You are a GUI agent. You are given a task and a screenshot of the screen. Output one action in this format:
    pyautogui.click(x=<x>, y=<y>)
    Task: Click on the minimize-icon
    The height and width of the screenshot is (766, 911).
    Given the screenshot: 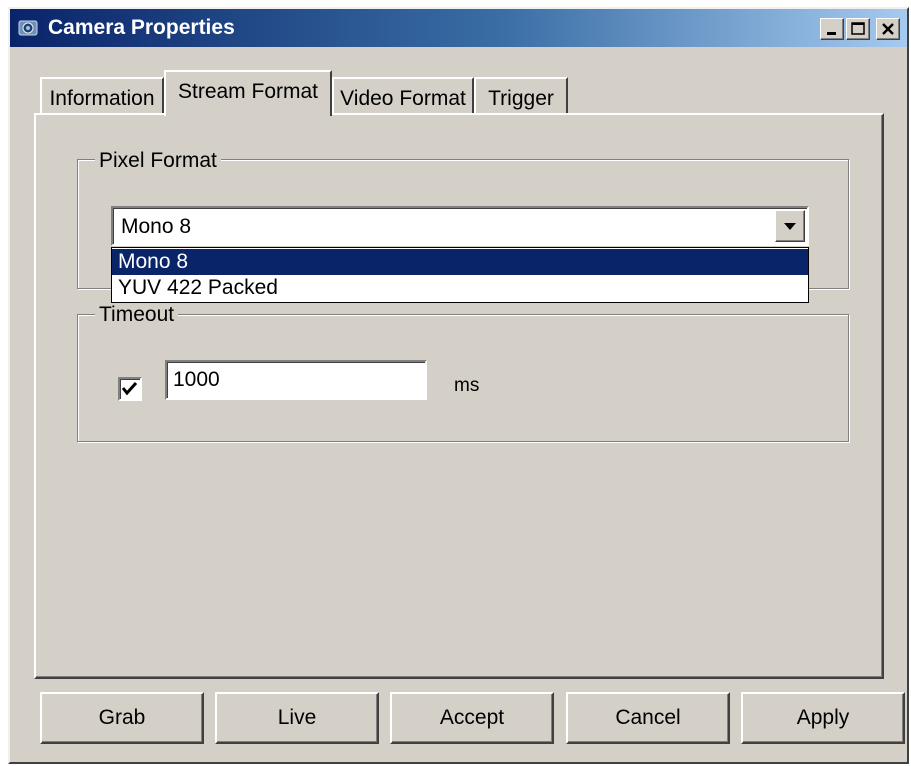 What is the action you would take?
    pyautogui.click(x=831, y=33)
    